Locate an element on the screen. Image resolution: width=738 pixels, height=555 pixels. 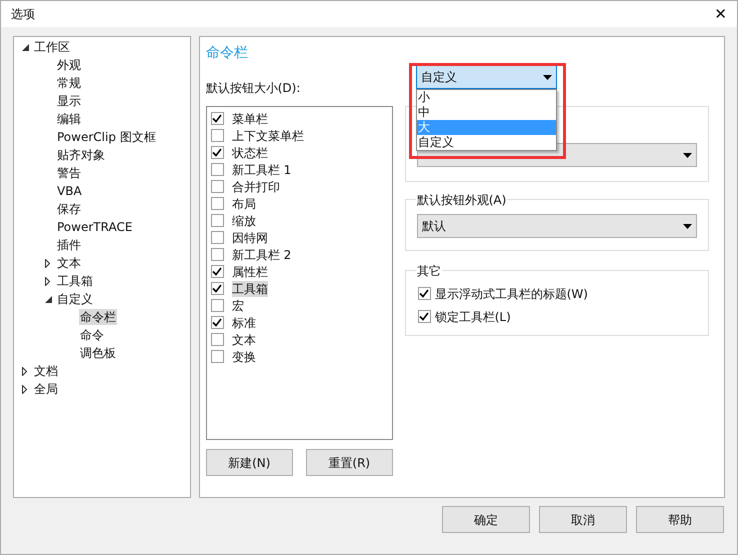
list-item: 状态栏 is located at coordinates (250, 152).